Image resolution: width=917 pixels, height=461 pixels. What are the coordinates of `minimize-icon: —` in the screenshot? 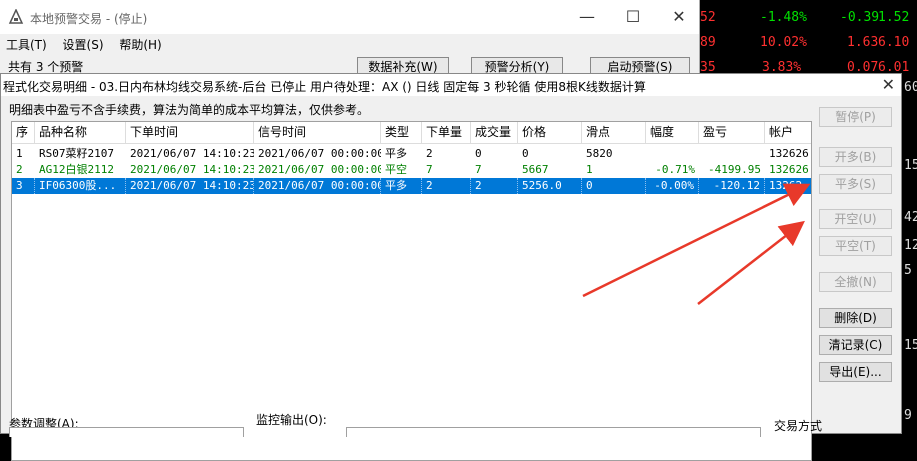 It's located at (587, 17).